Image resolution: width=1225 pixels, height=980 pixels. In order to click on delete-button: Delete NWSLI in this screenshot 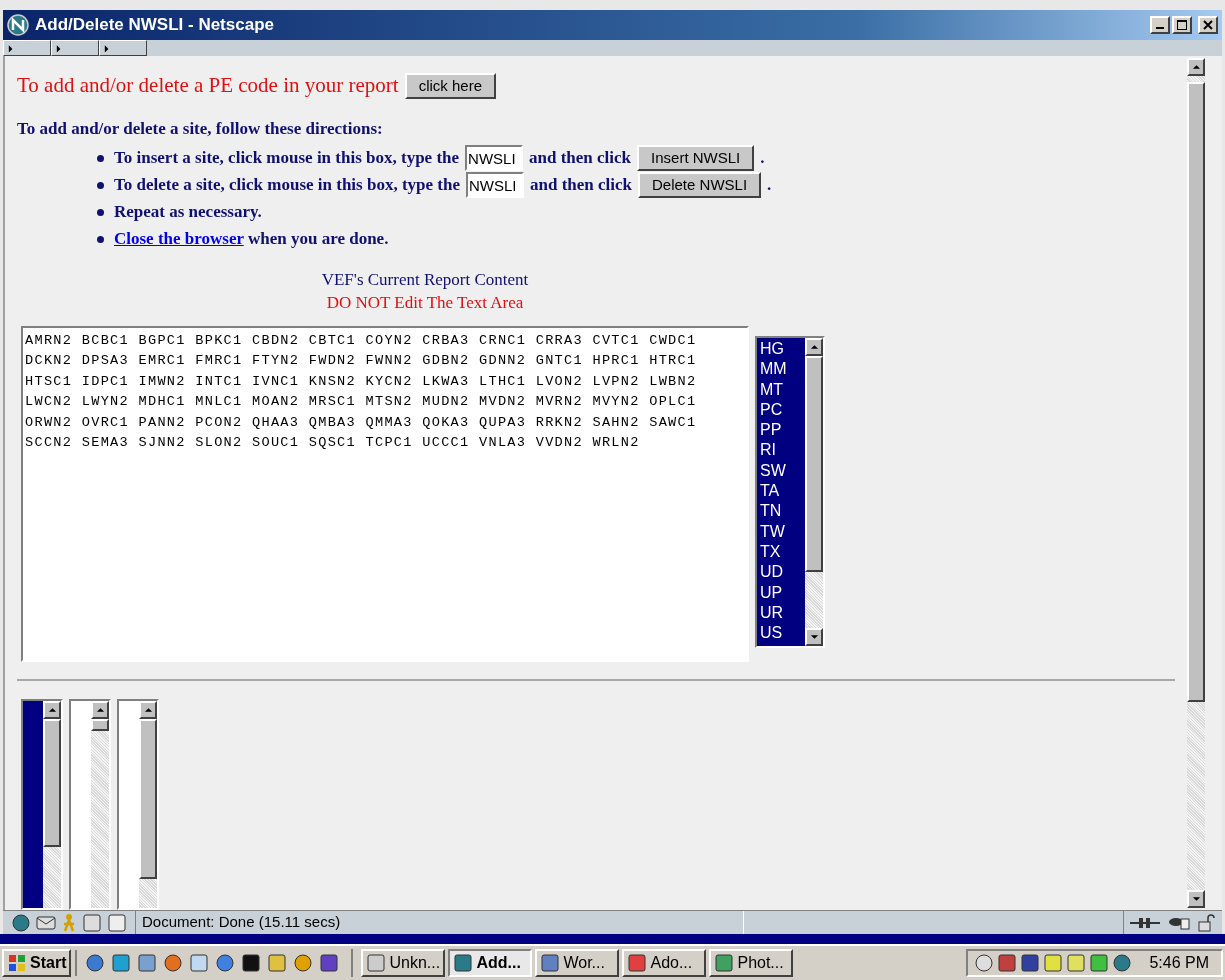, I will do `click(700, 185)`.